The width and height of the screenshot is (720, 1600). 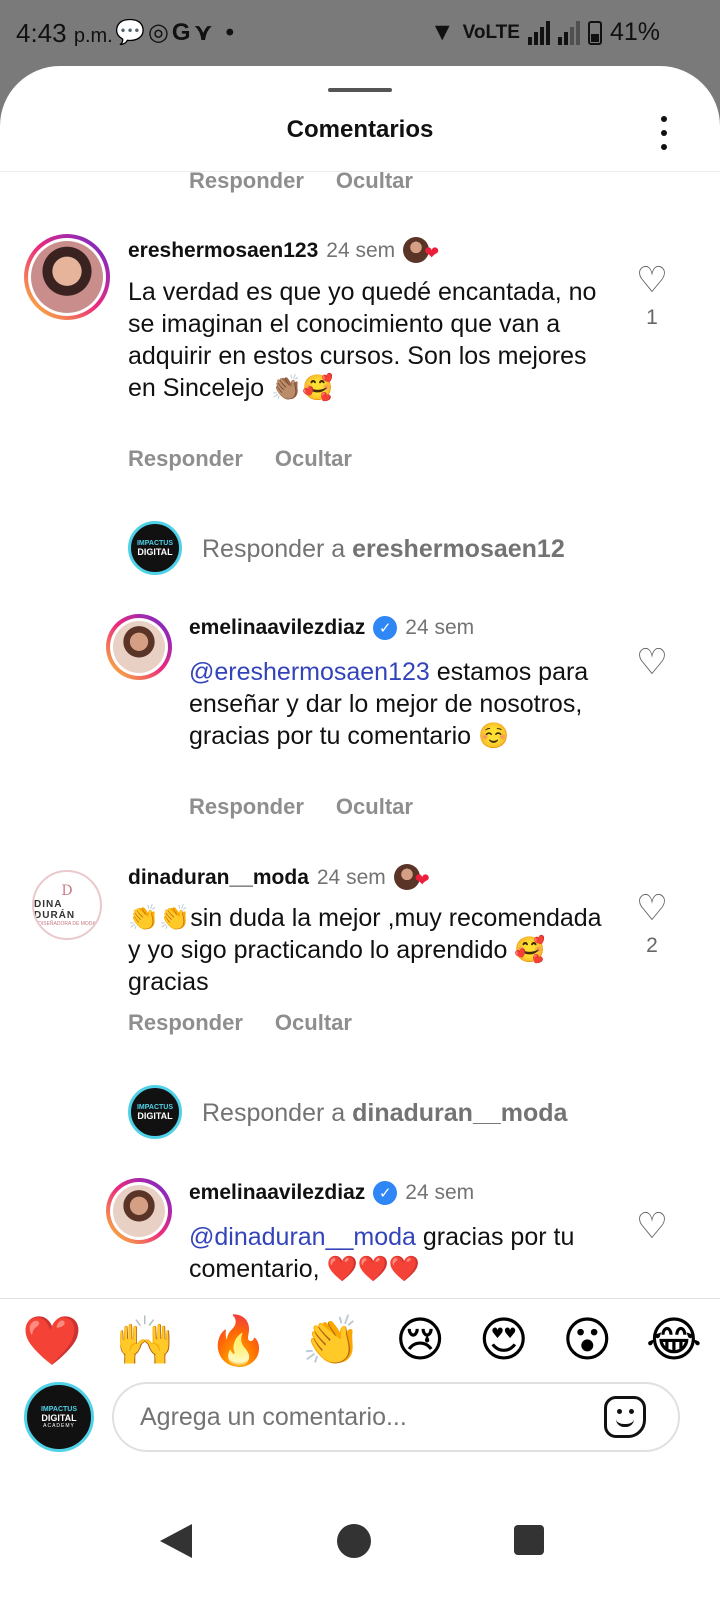 I want to click on comment-header: dinaduran__moda 24 sem ❤, so click(x=279, y=878).